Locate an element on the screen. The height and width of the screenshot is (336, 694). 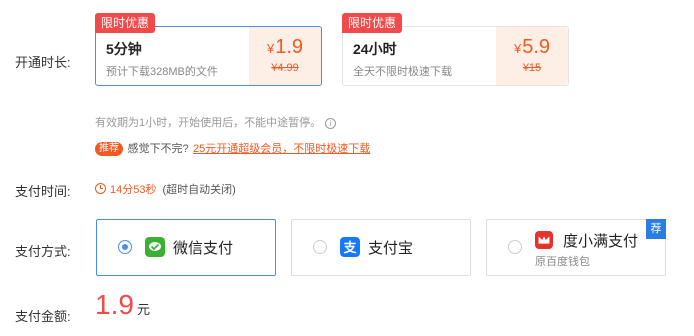
promo-text: 感觉下不完? is located at coordinates (158, 149).